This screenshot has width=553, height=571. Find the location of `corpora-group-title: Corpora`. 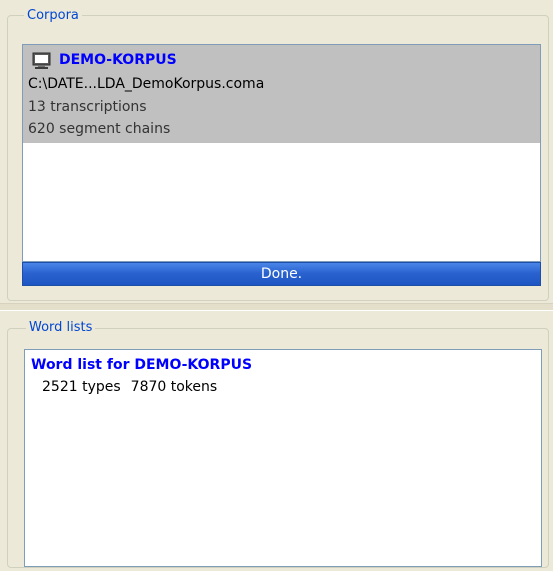

corpora-group-title: Corpora is located at coordinates (53, 16).